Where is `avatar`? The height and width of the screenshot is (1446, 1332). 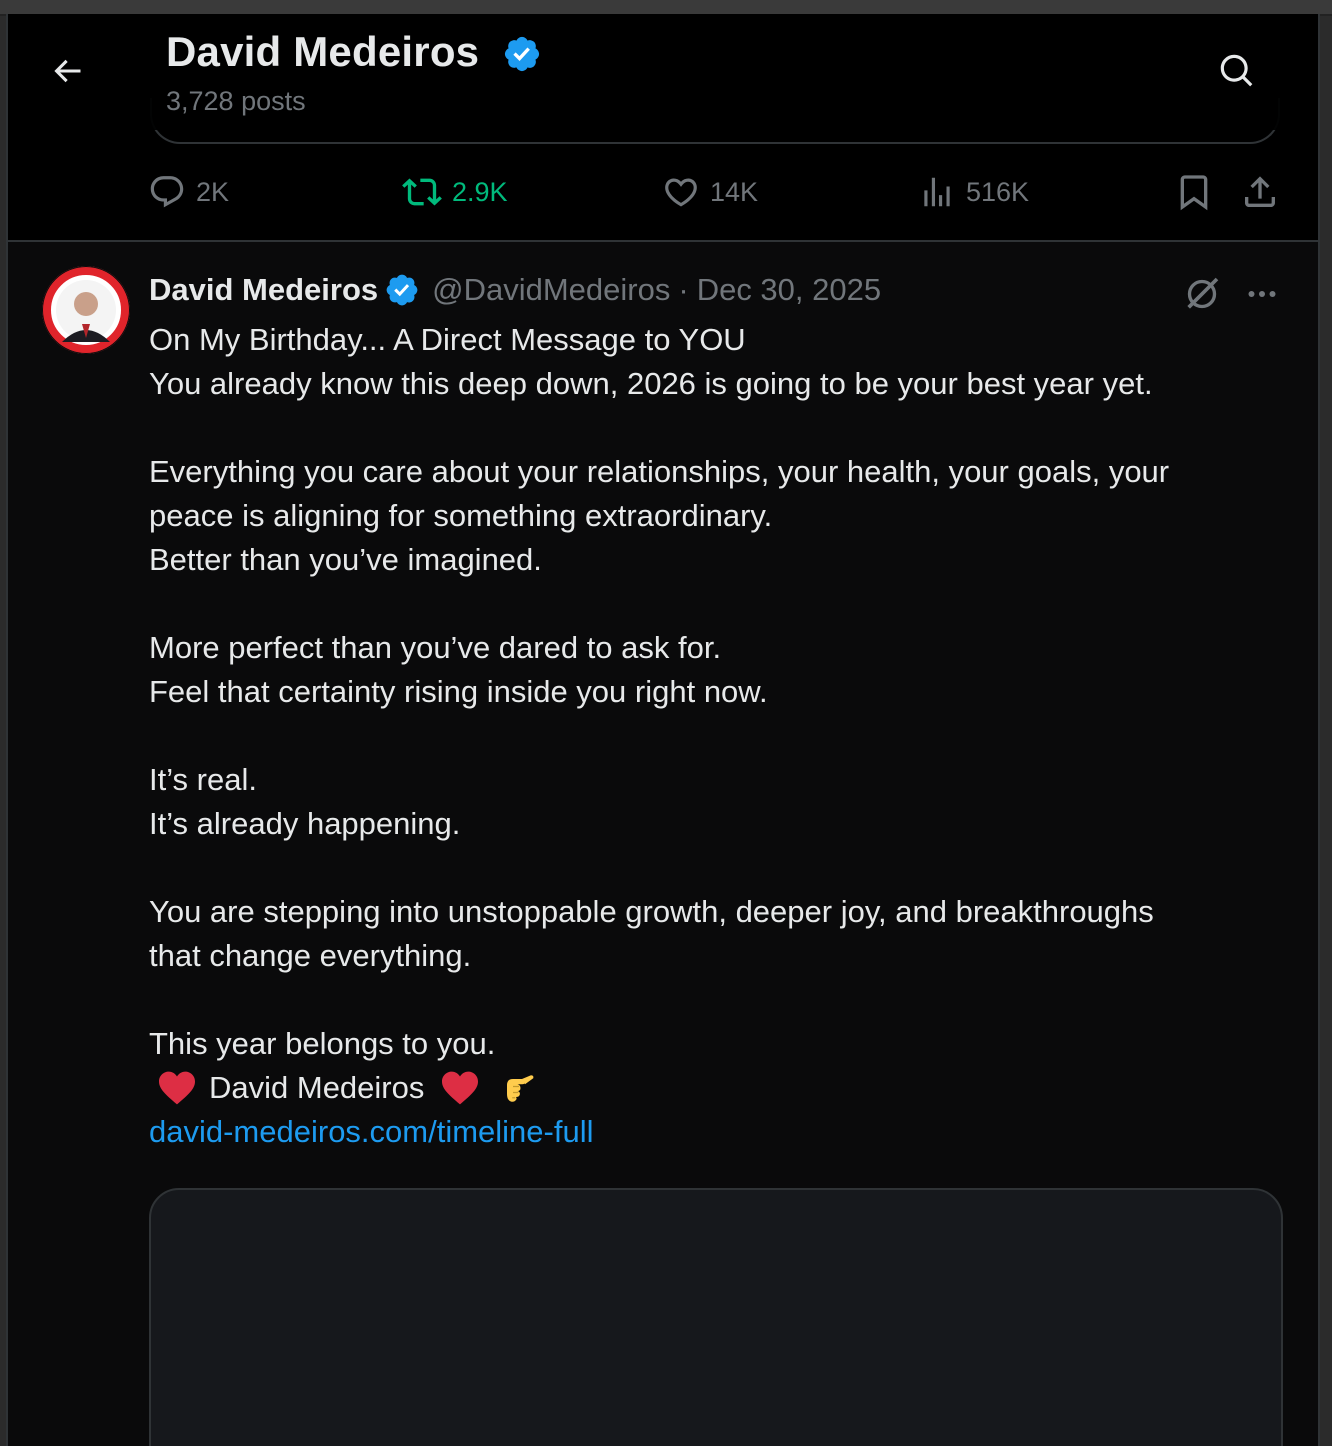
avatar is located at coordinates (86, 310).